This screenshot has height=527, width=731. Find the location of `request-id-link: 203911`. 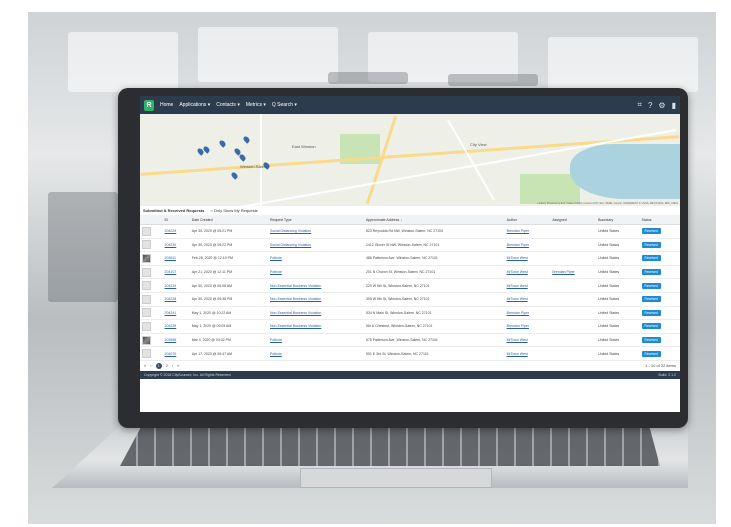

request-id-link: 203911 is located at coordinates (170, 258).